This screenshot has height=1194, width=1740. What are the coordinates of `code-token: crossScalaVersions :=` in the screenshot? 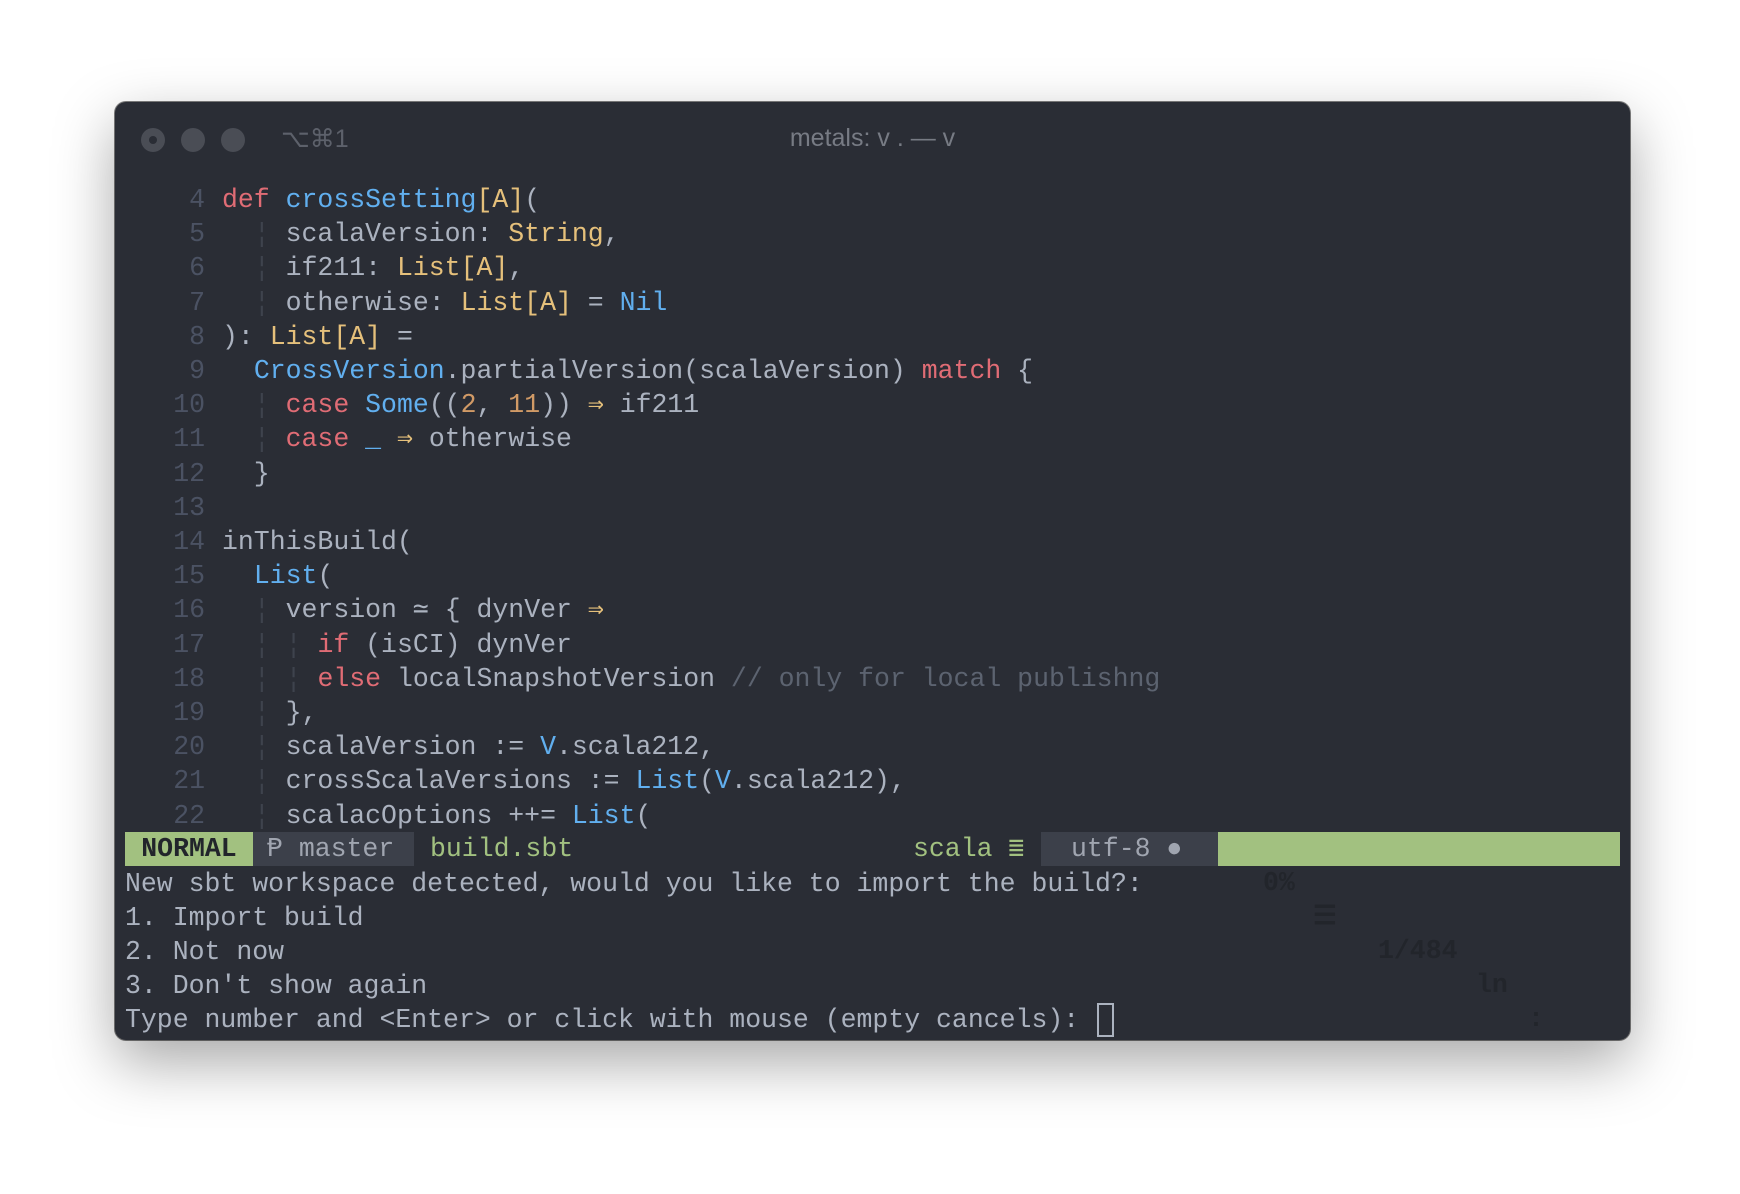 It's located at (452, 781).